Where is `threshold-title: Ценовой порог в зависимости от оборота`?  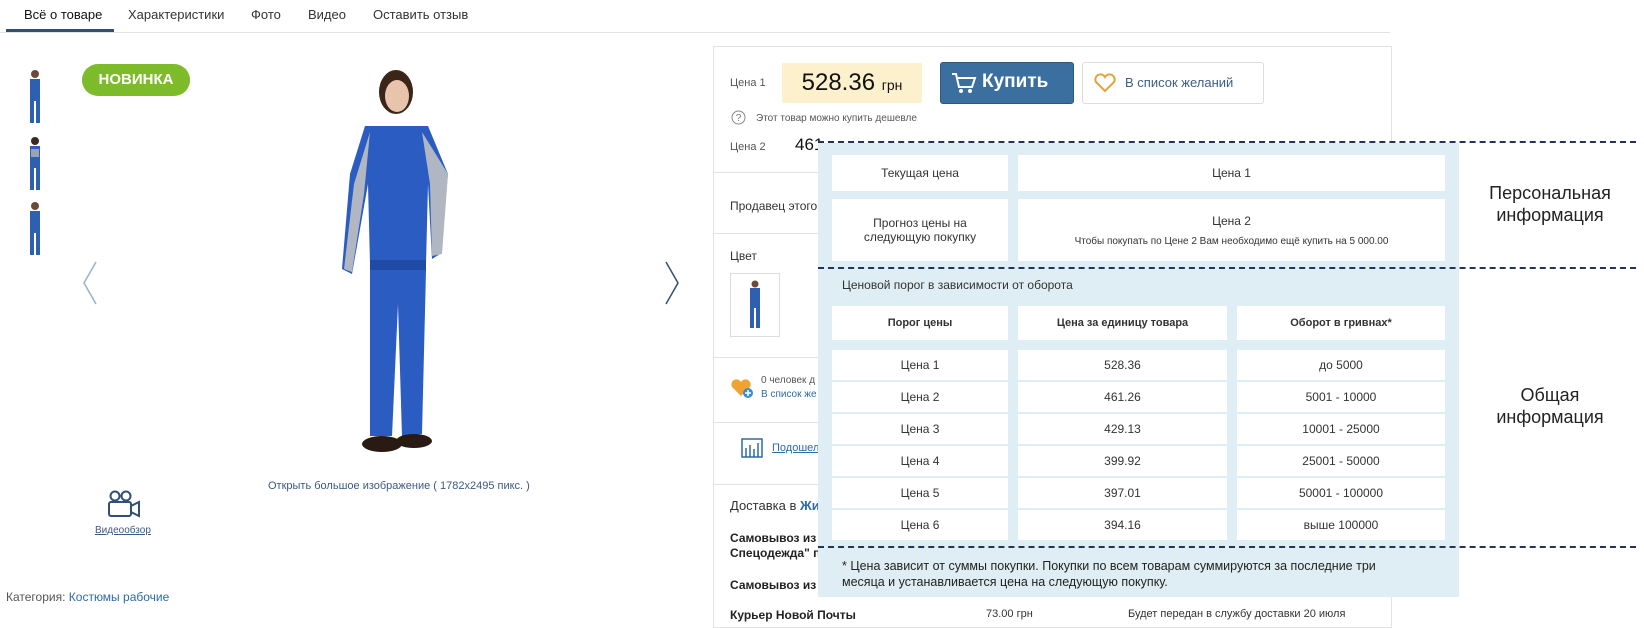 threshold-title: Ценовой порог в зависимости от оборота is located at coordinates (957, 285).